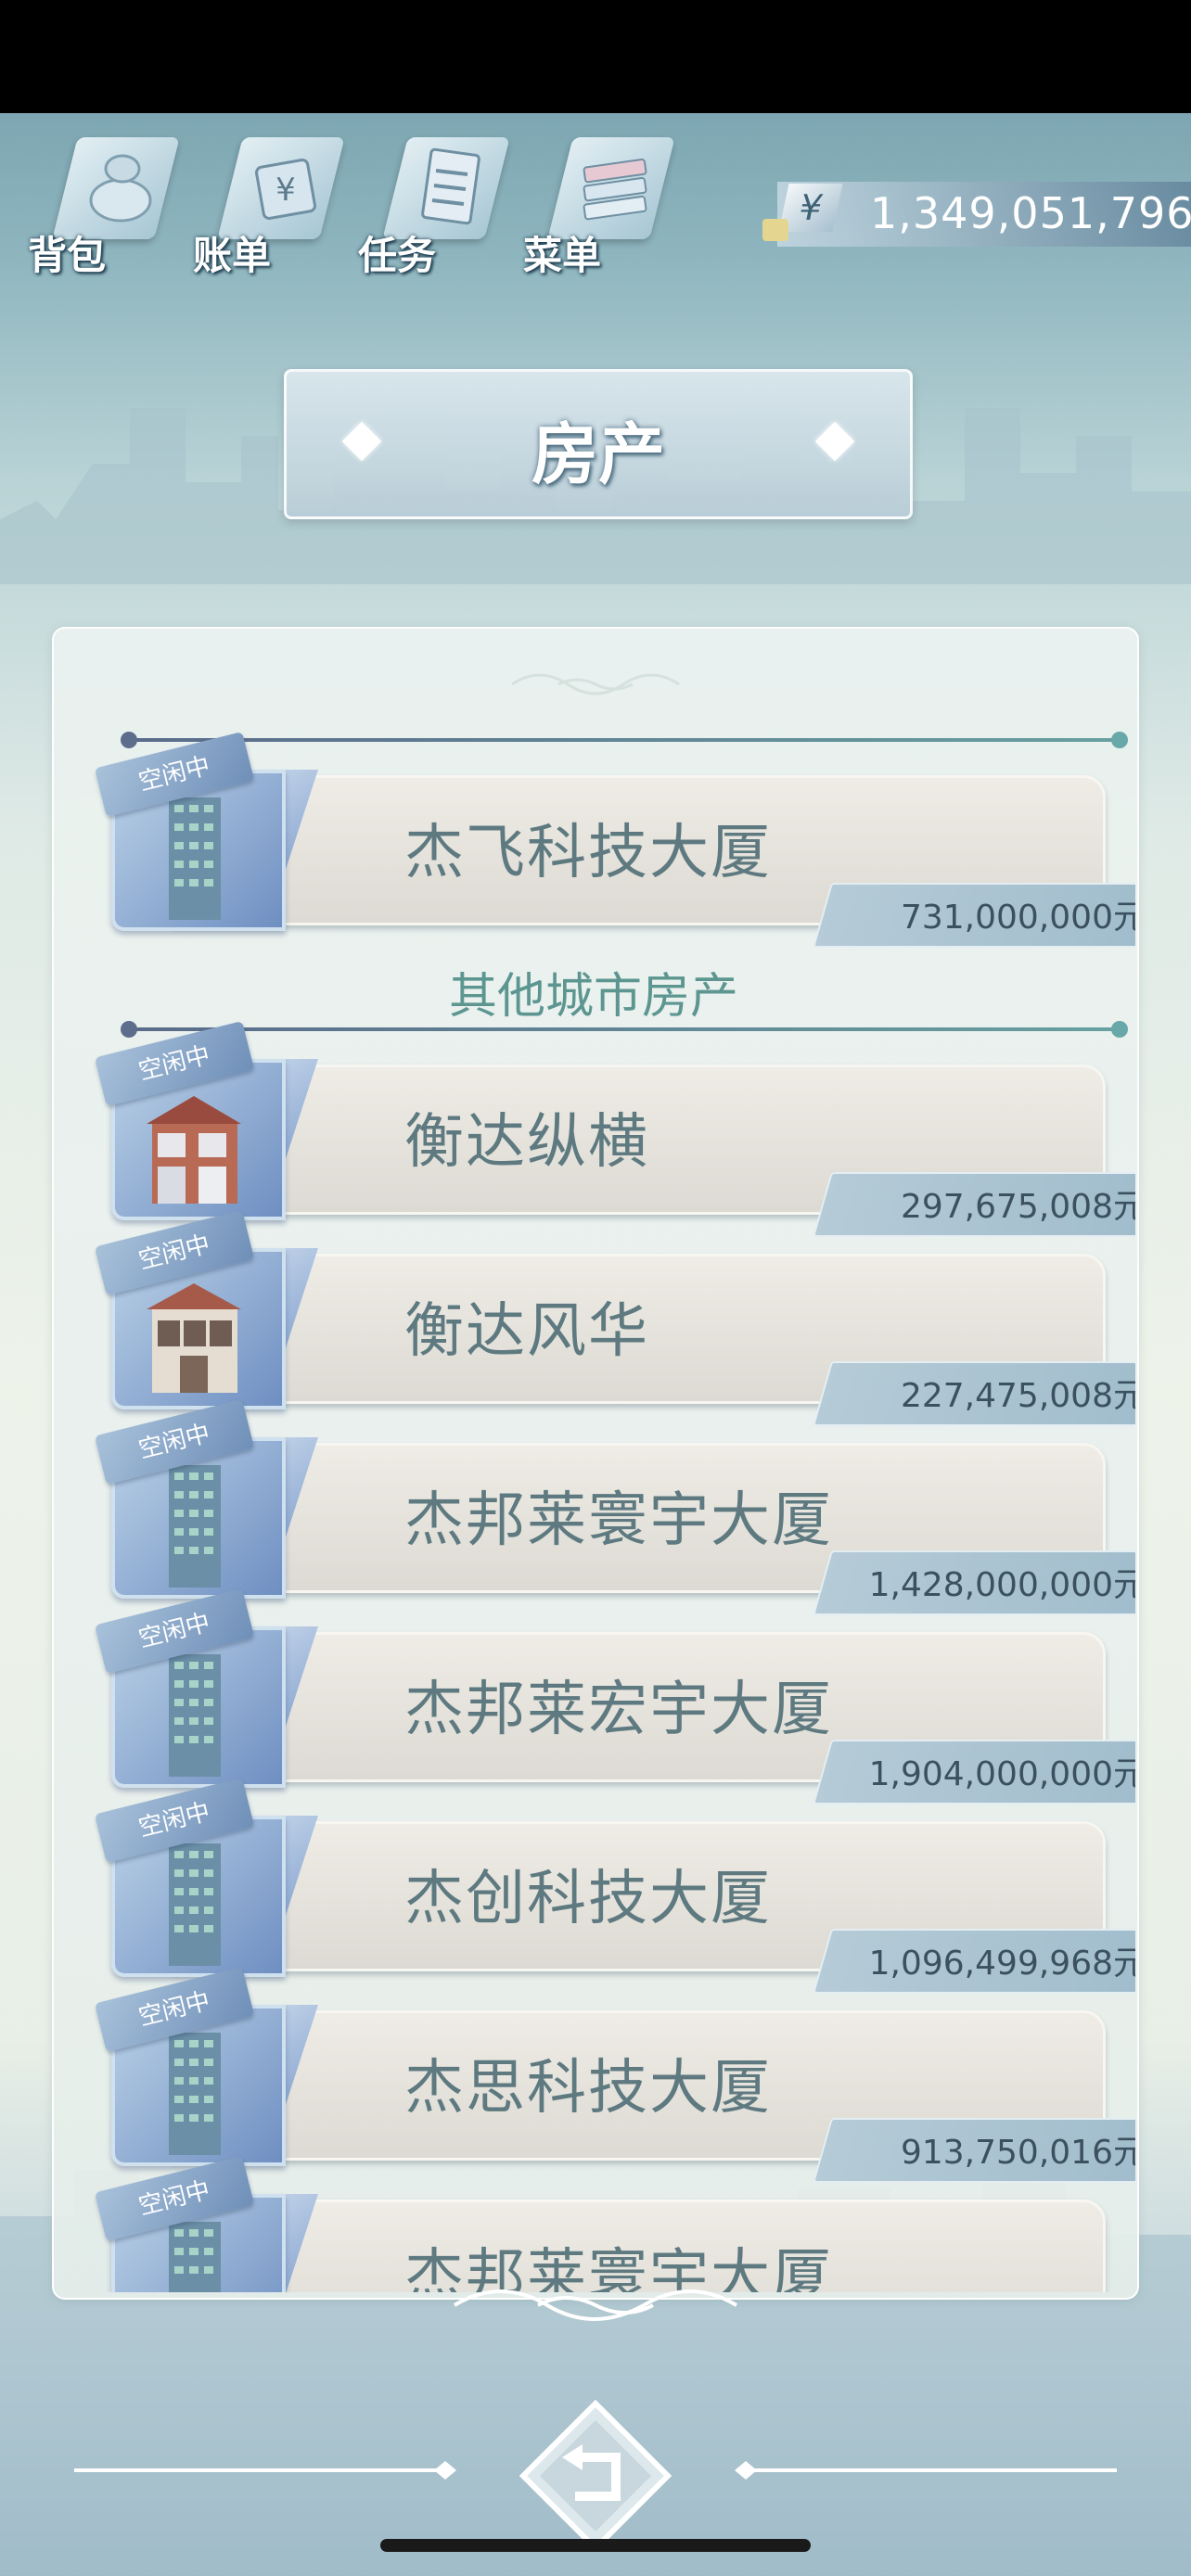 The image size is (1191, 2576). I want to click on nav-bag-label: 背包, so click(67, 256).